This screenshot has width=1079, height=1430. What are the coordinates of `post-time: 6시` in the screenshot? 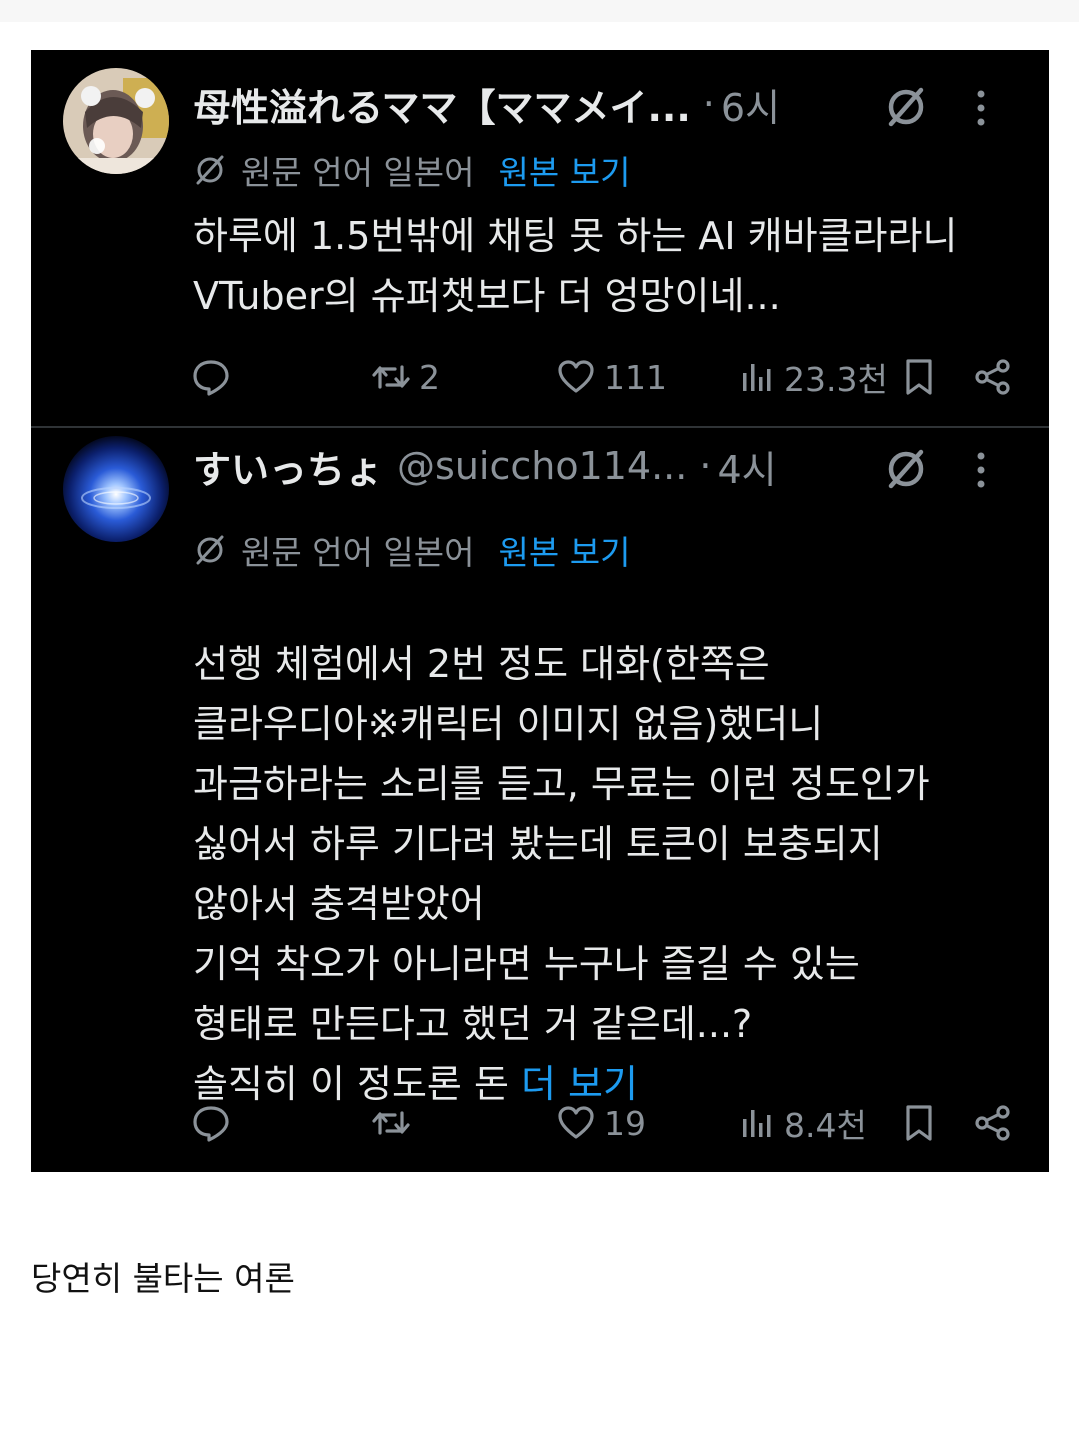 It's located at (750, 104).